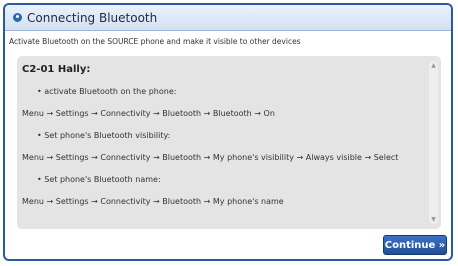 The image size is (458, 266). Describe the element at coordinates (92, 17) in the screenshot. I see `dialog-title: Connecting Bluetooth` at that location.